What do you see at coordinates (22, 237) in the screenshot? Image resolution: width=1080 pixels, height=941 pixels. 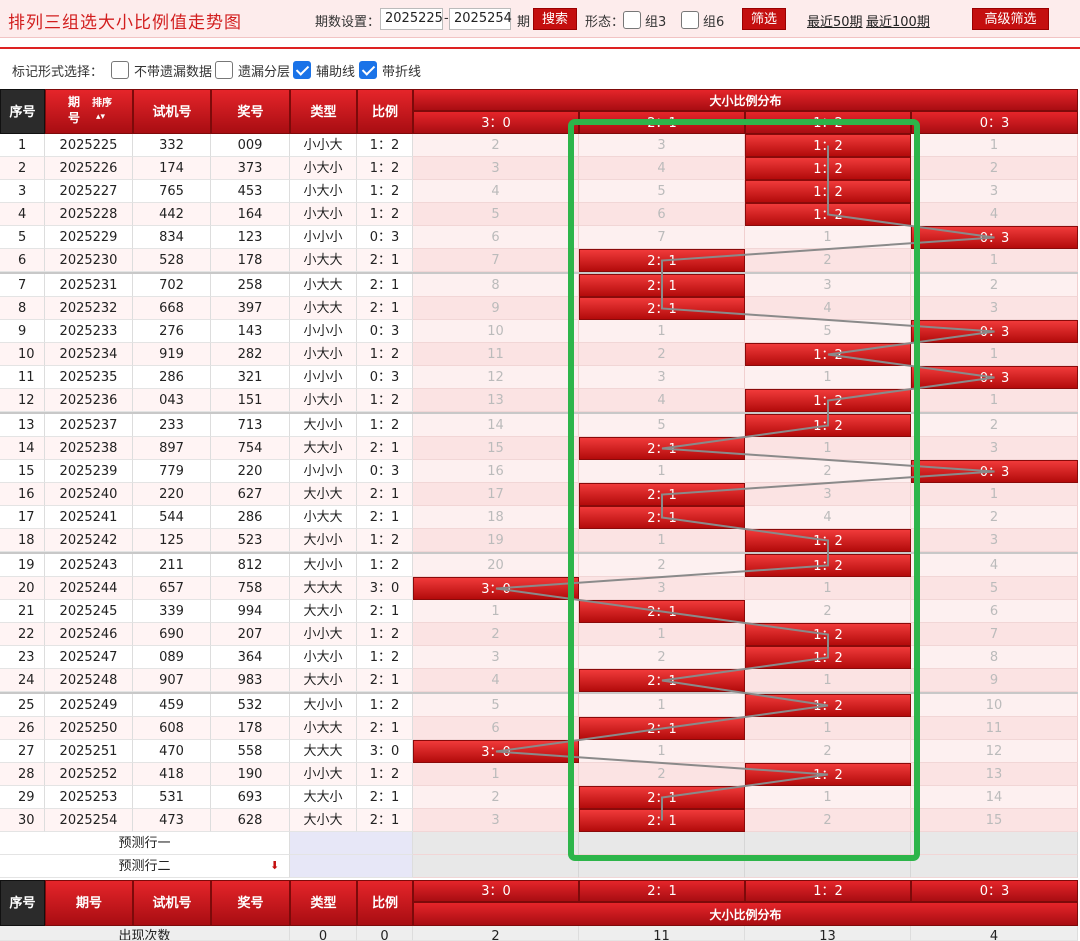 I see `row-index: 5` at bounding box center [22, 237].